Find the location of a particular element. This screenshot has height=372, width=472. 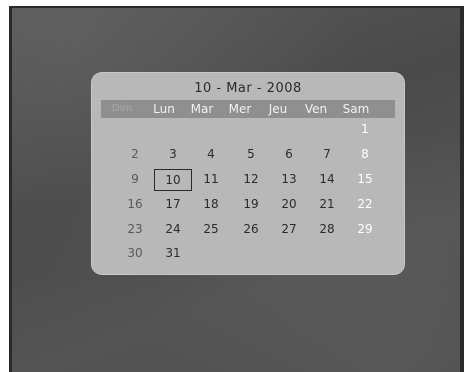

weekday-mar: Mar is located at coordinates (202, 109).